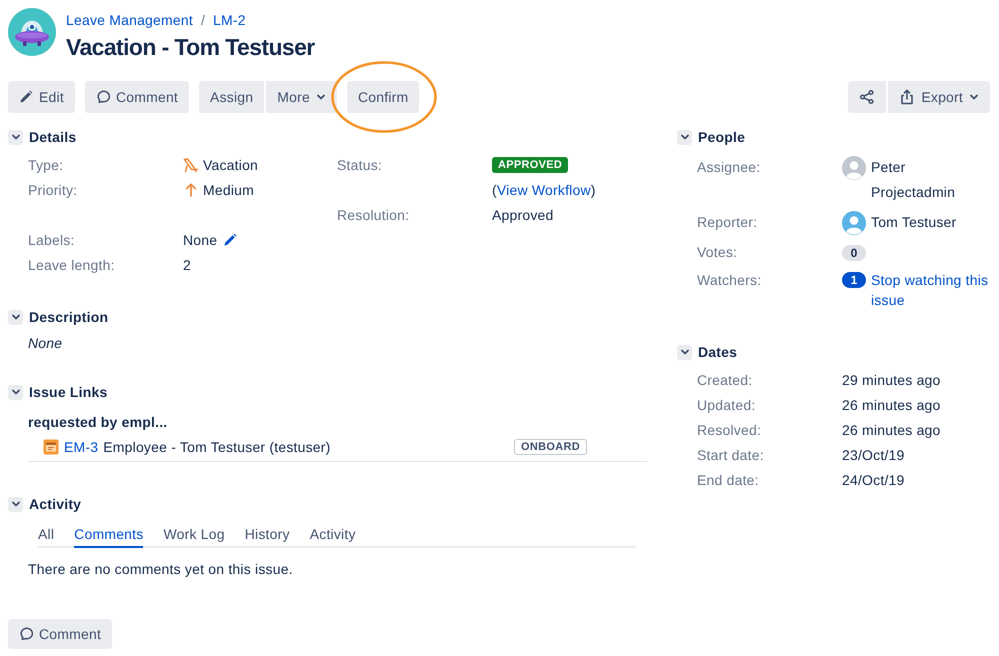 Image resolution: width=999 pixels, height=656 pixels. Describe the element at coordinates (217, 447) in the screenshot. I see `issue-summary: Employee - Tom Testuser (testuser)` at that location.